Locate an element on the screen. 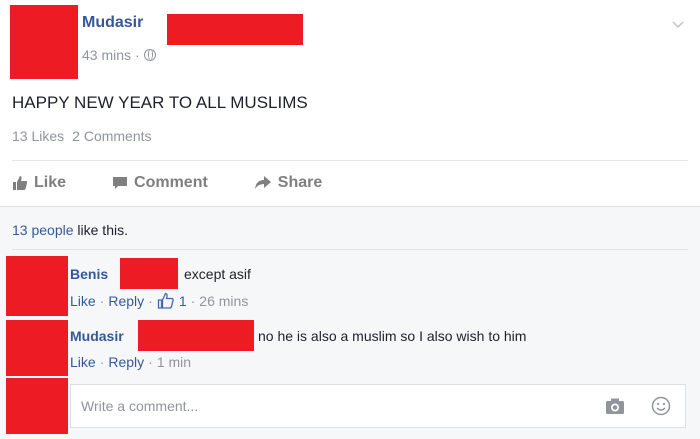  post-action-bar: Like Comment Share is located at coordinates (190, 183).